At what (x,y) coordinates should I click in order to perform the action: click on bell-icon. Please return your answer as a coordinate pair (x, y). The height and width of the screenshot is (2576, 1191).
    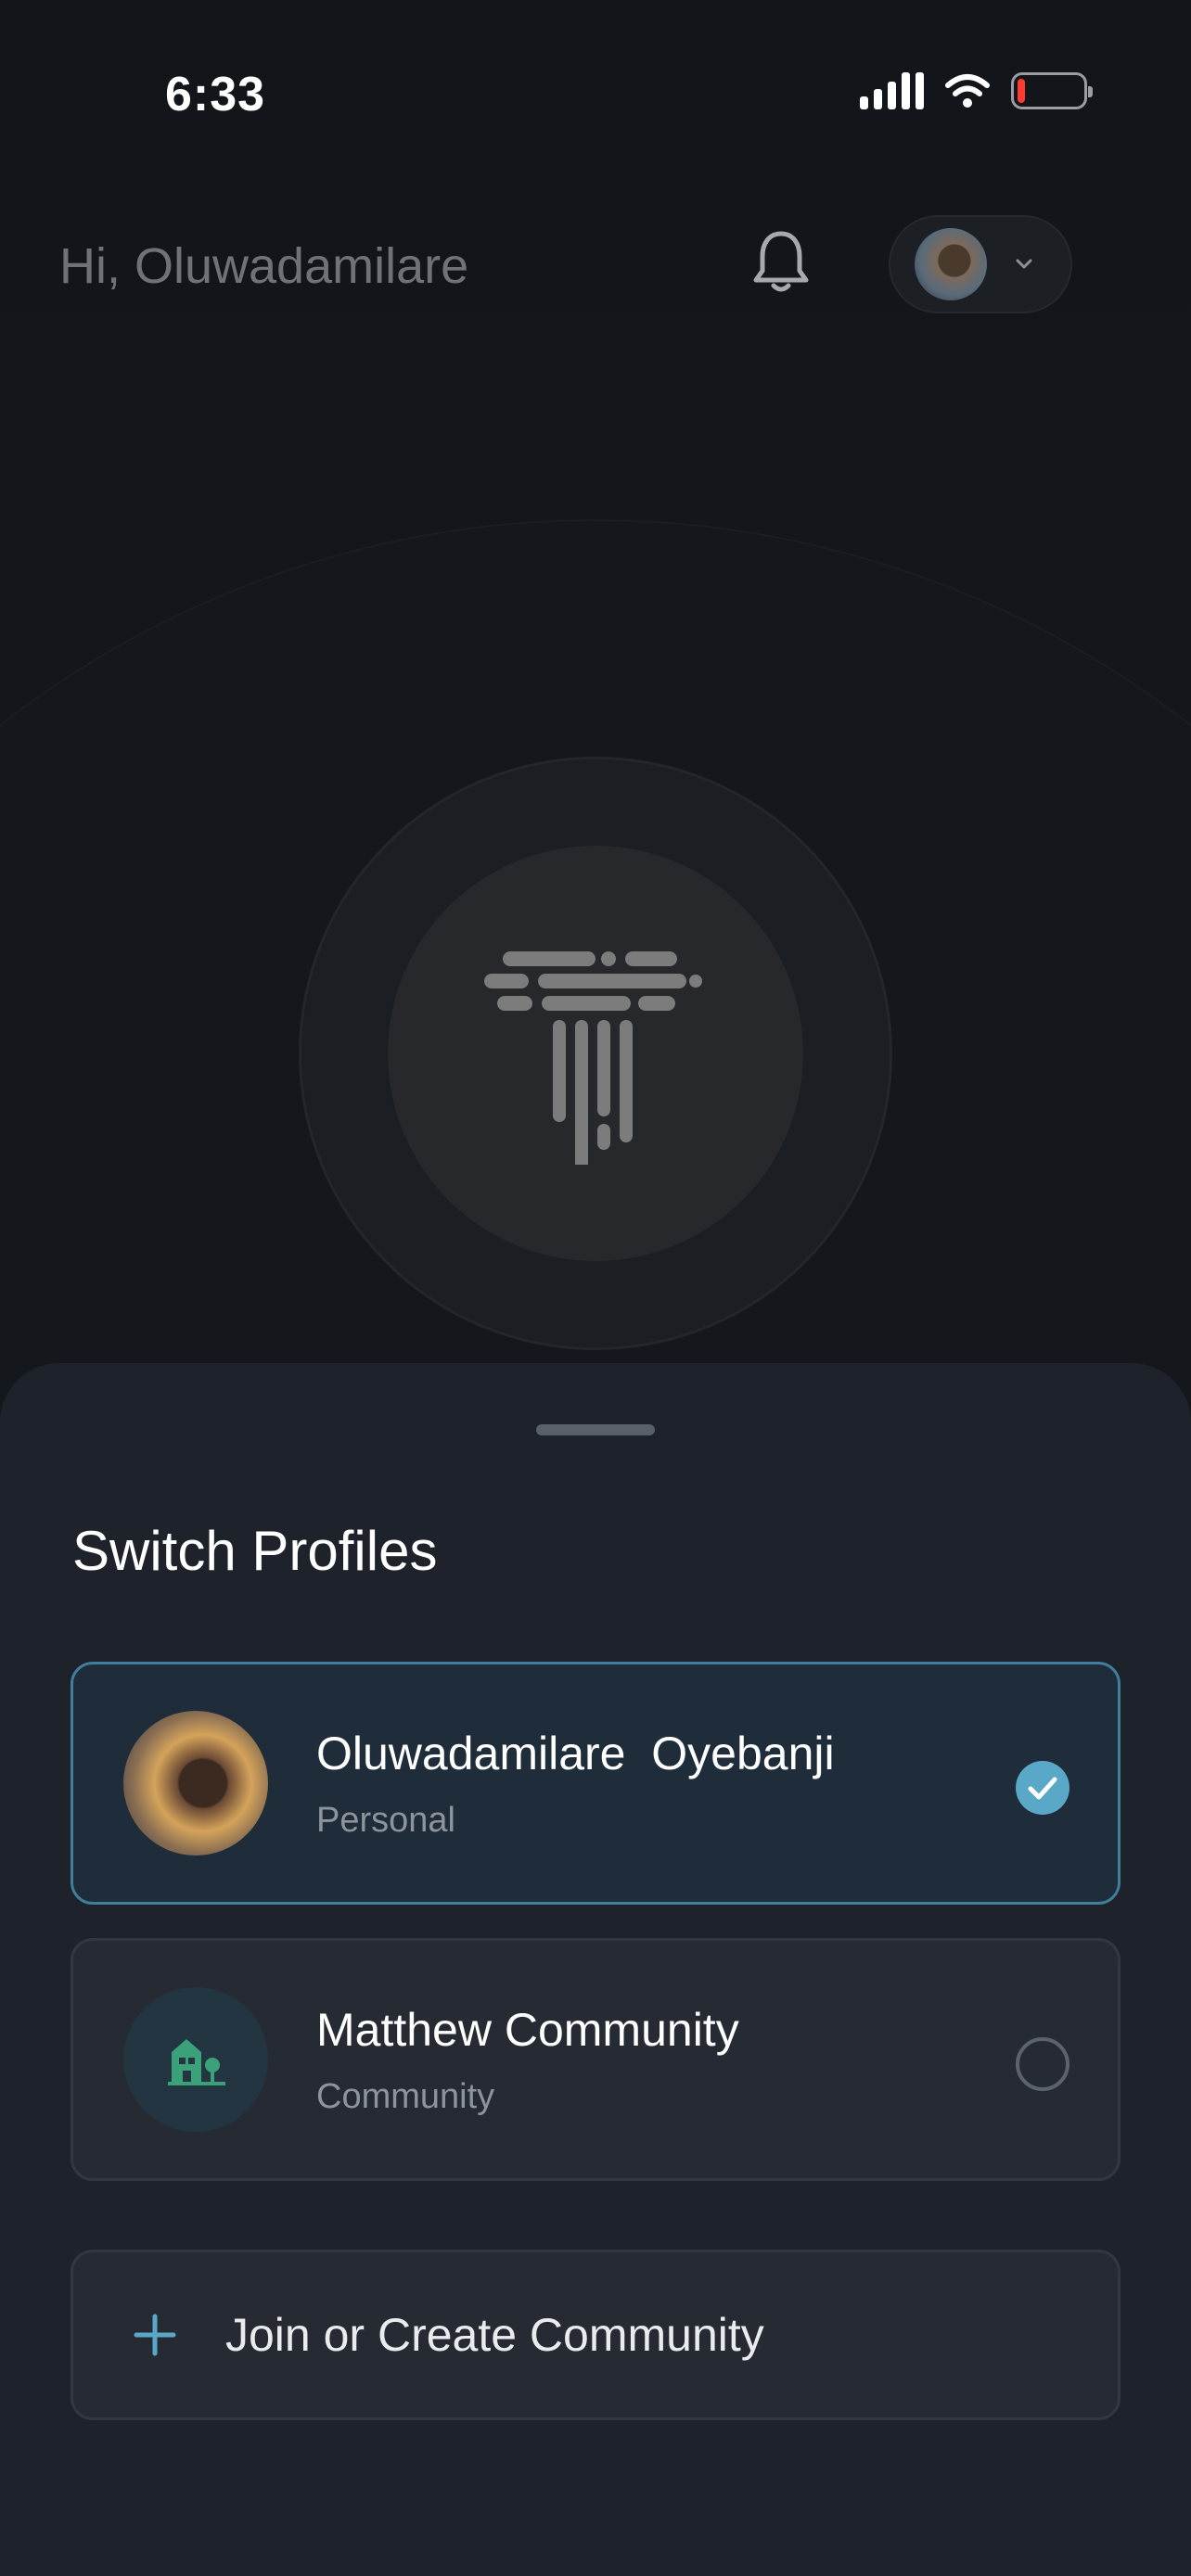
    Looking at the image, I should click on (781, 261).